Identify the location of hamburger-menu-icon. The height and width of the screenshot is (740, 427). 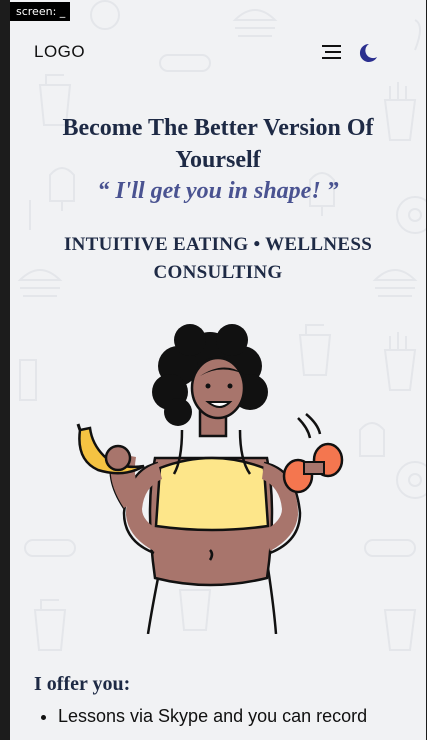
(332, 53).